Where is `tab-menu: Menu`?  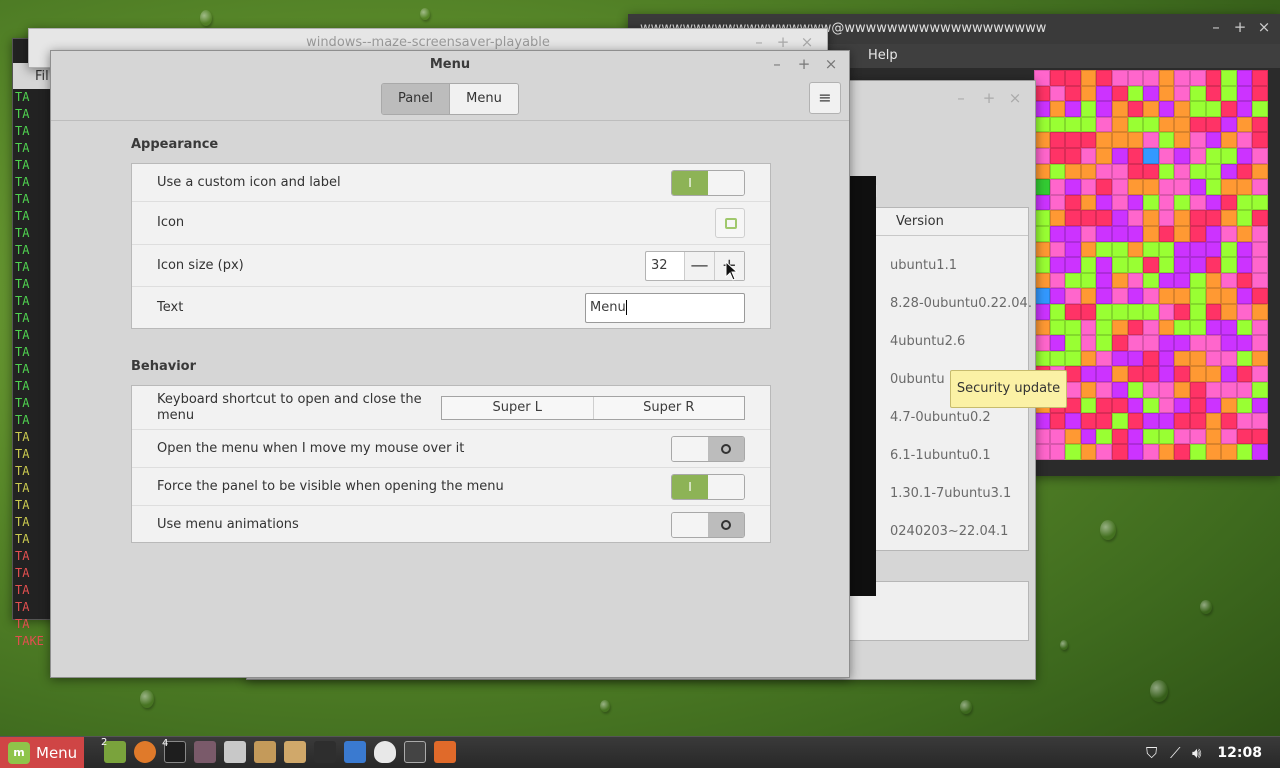 tab-menu: Menu is located at coordinates (484, 99).